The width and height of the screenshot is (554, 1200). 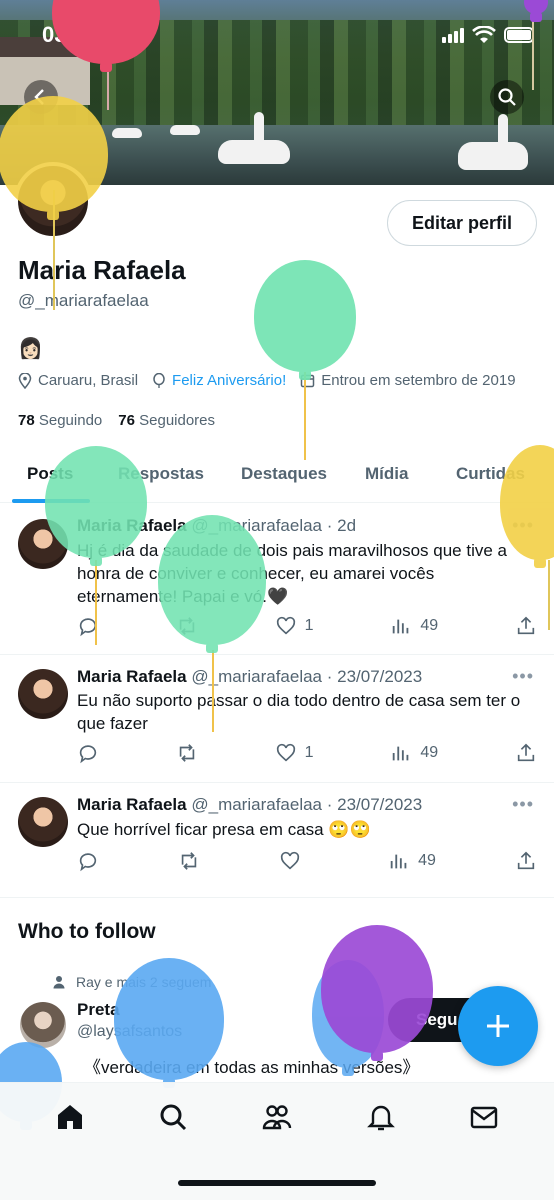 What do you see at coordinates (70, 34) in the screenshot?
I see `status-time: 03:52` at bounding box center [70, 34].